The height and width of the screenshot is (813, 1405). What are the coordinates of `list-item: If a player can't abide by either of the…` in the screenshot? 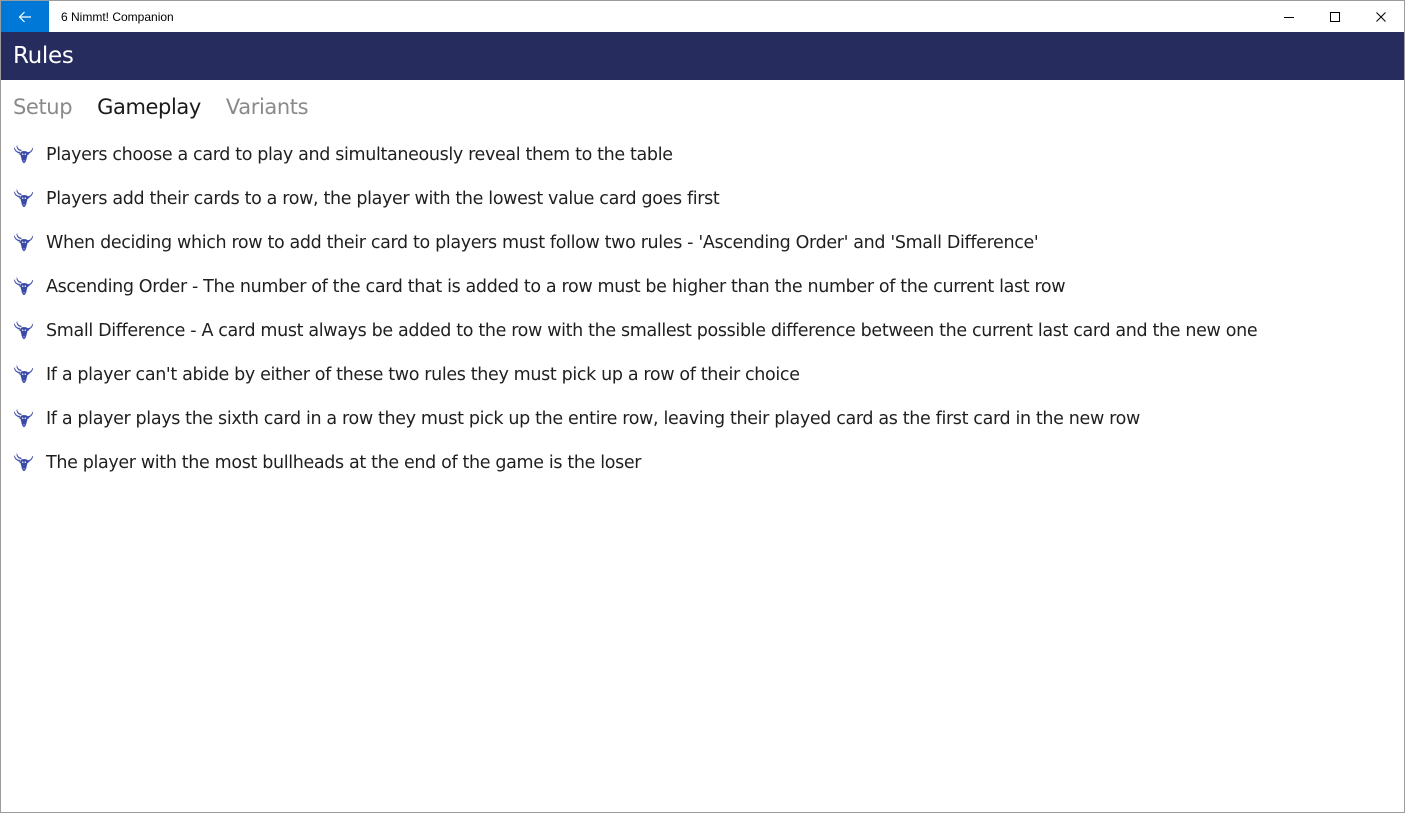 It's located at (703, 381).